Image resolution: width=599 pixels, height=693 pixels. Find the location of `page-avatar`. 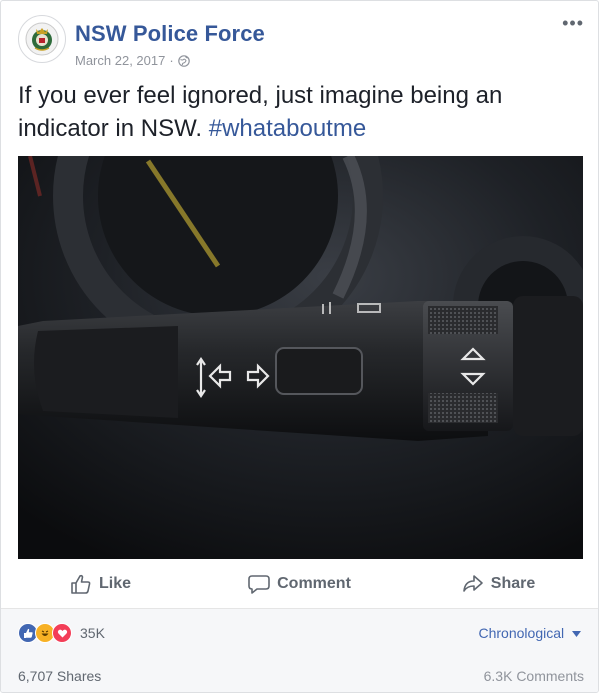

page-avatar is located at coordinates (42, 39).